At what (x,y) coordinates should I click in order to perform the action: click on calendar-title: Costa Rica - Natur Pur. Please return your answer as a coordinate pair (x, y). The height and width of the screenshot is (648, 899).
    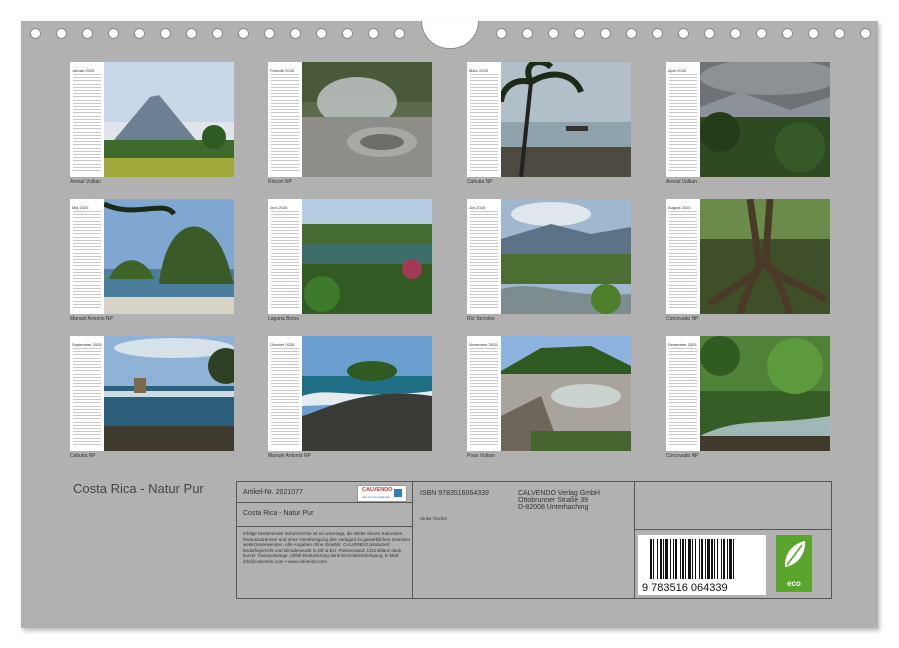
    Looking at the image, I should click on (148, 488).